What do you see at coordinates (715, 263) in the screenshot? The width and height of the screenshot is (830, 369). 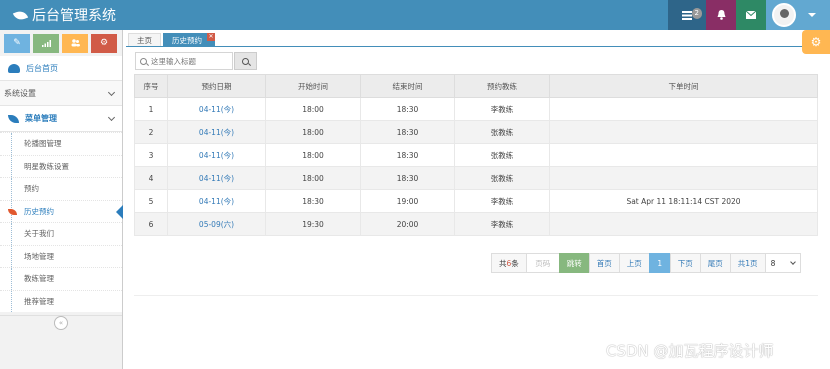 I see `last-page-button: 尾页` at bounding box center [715, 263].